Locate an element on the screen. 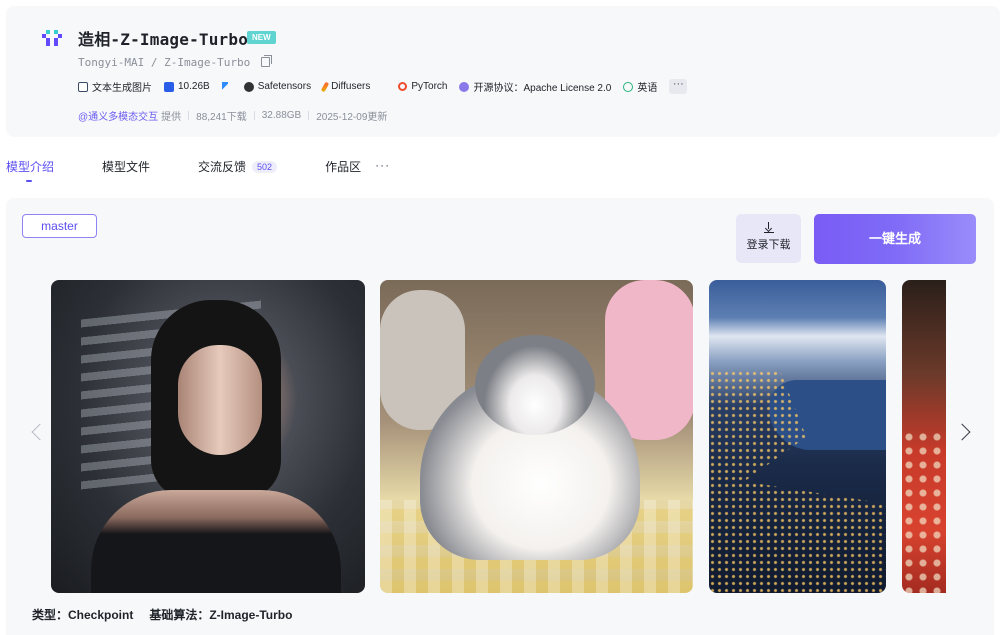 This screenshot has height=635, width=1000. tag-safetensors: Safetensors is located at coordinates (277, 86).